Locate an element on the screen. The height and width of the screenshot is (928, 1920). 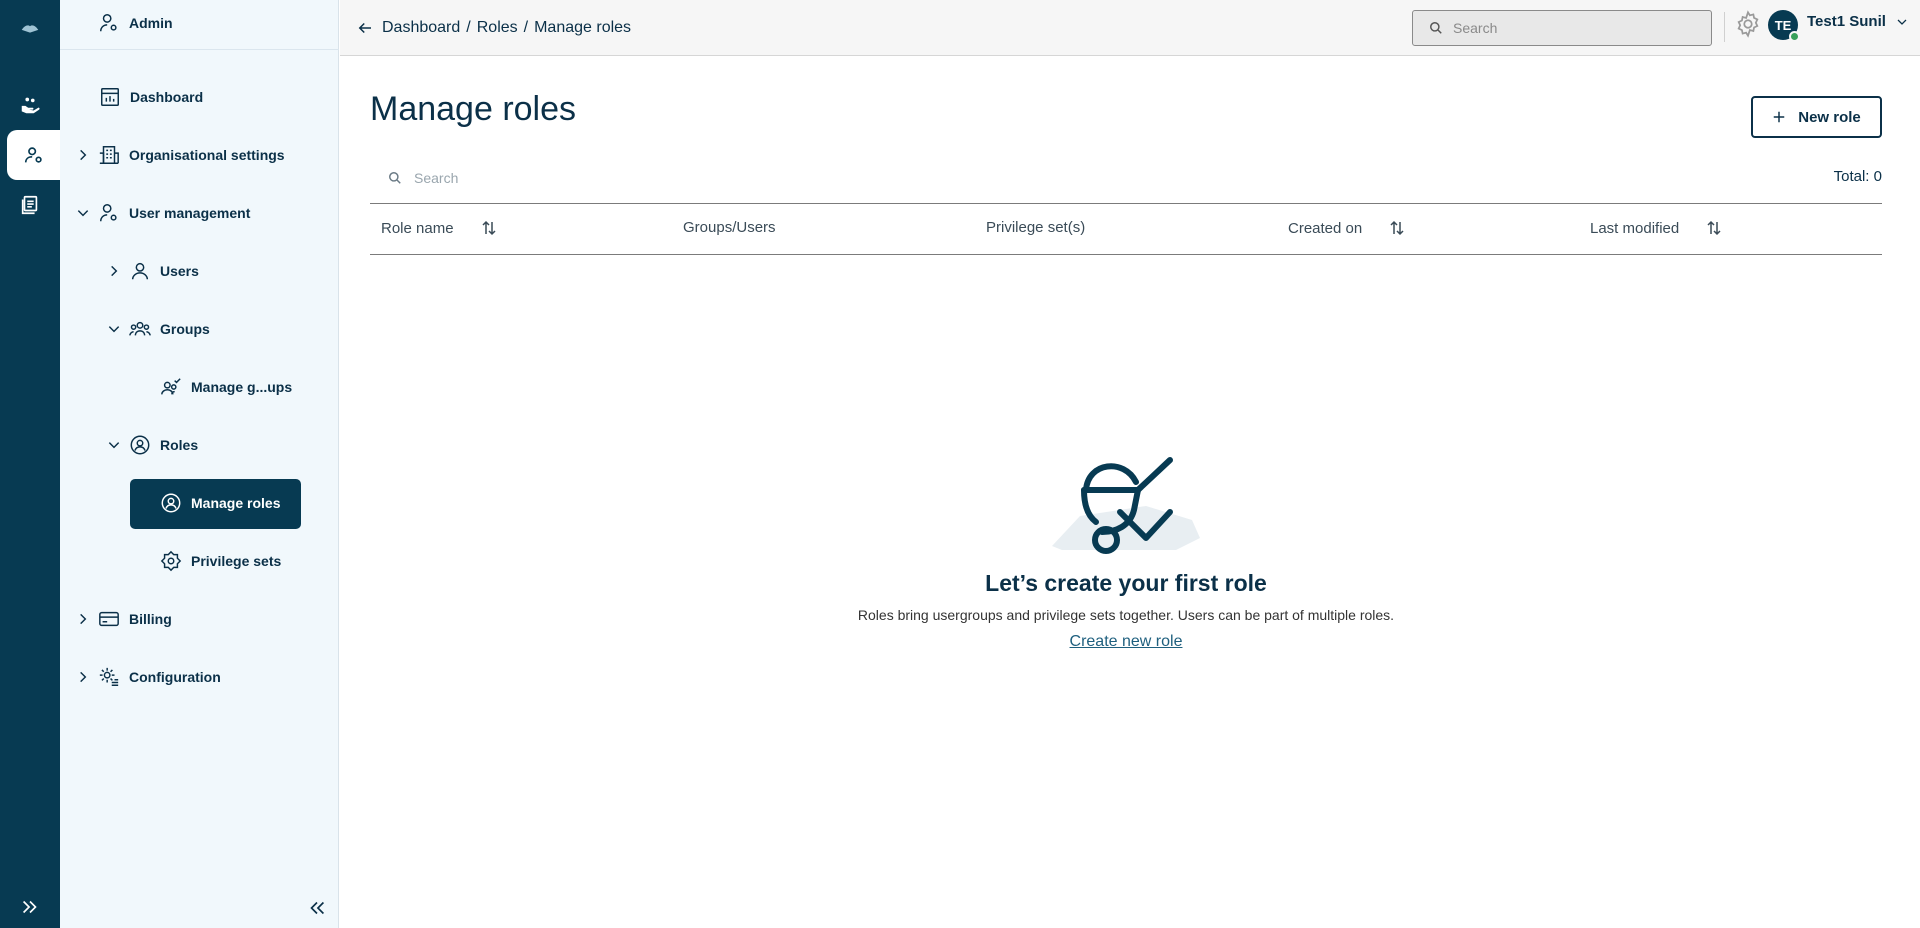
total-count: Total: 0 is located at coordinates (1857, 176).